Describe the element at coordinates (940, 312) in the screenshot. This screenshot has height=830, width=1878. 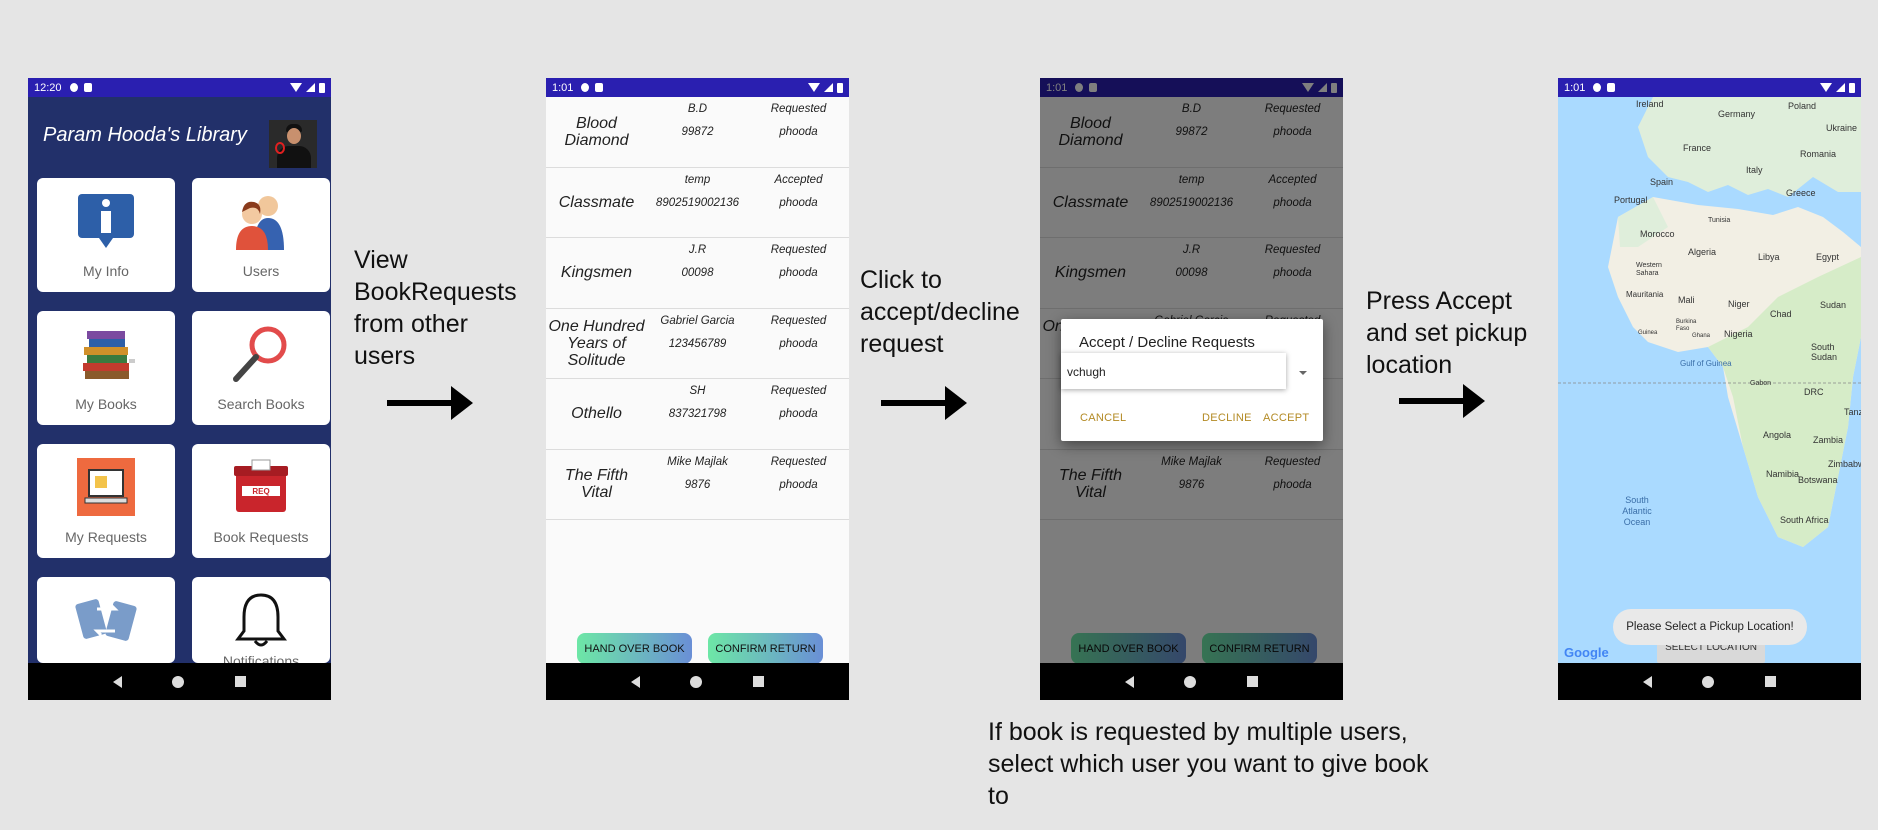
I see `caption-click-accept: Click to accept/decline request` at that location.